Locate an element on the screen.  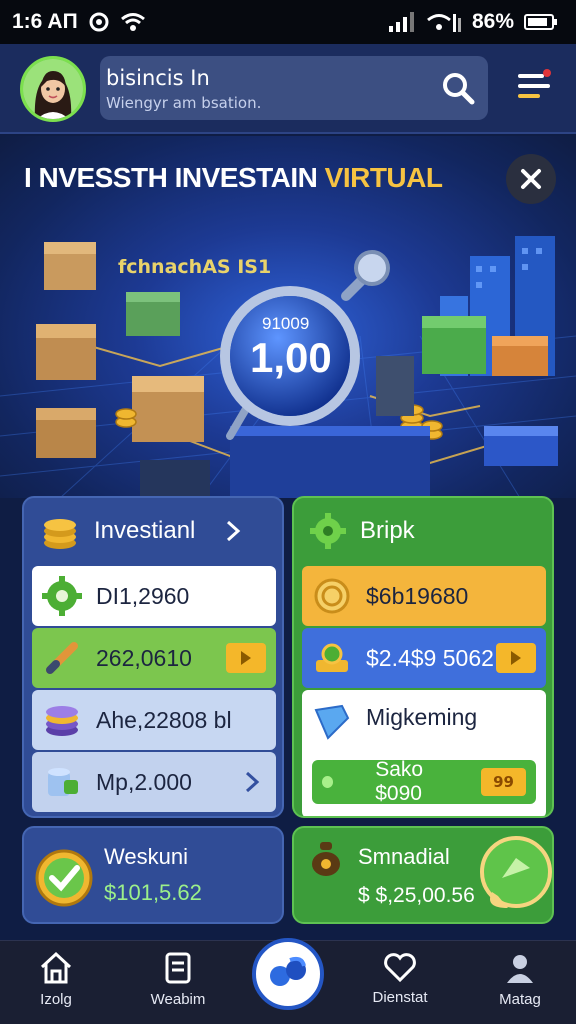
home-icon is located at coordinates (56, 967).